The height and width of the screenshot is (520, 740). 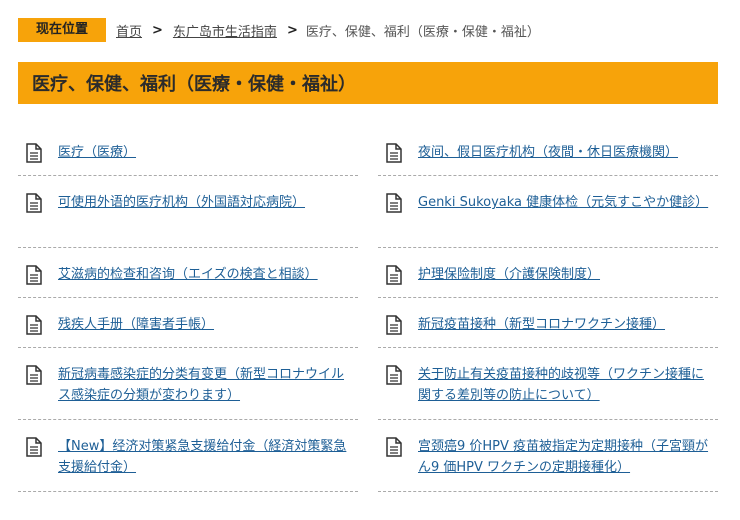 What do you see at coordinates (509, 274) in the screenshot?
I see `link-care-insurance: 护理保险制度（介護保険制度）` at bounding box center [509, 274].